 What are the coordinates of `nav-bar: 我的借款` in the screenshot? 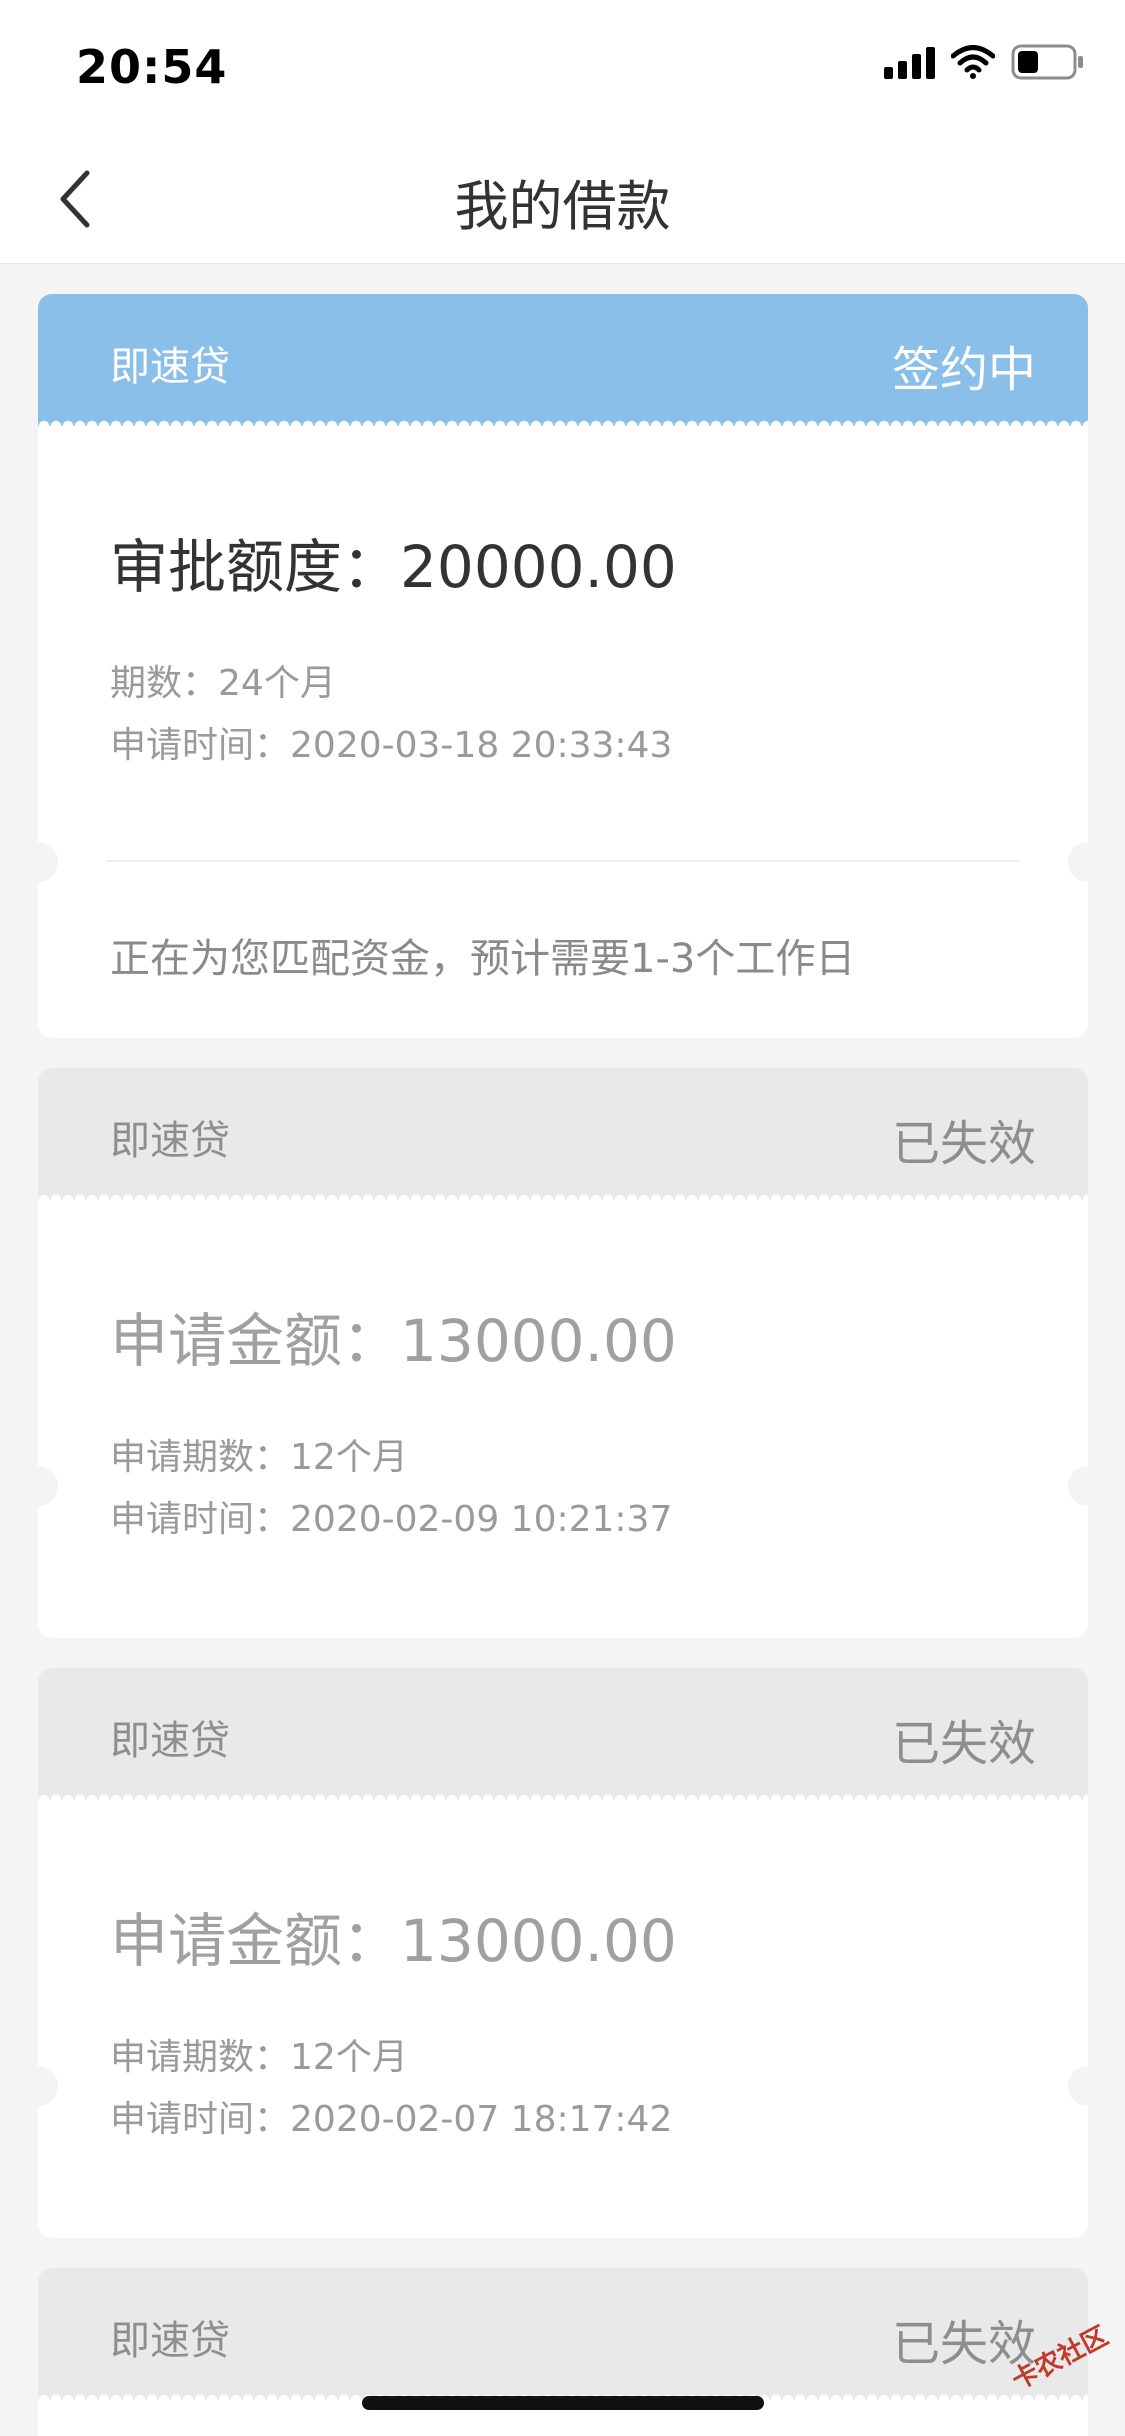 It's located at (562, 198).